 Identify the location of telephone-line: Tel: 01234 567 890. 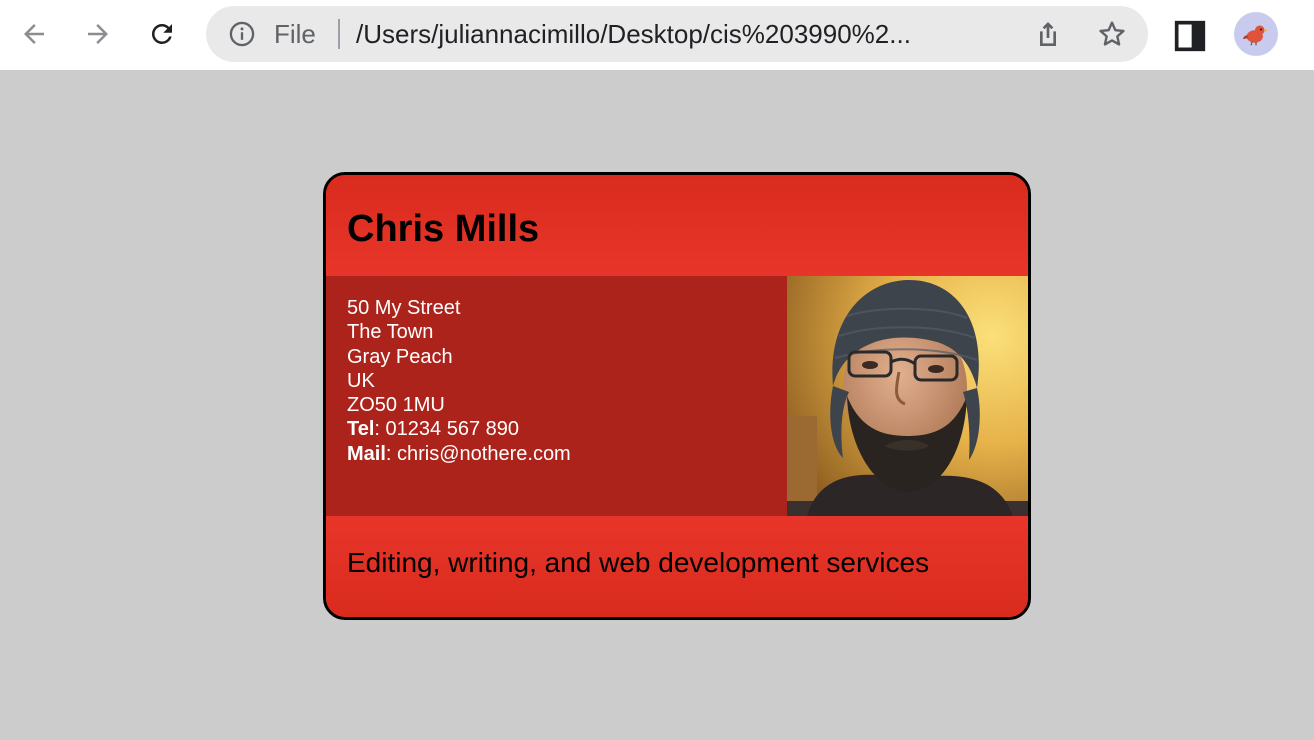
(459, 429).